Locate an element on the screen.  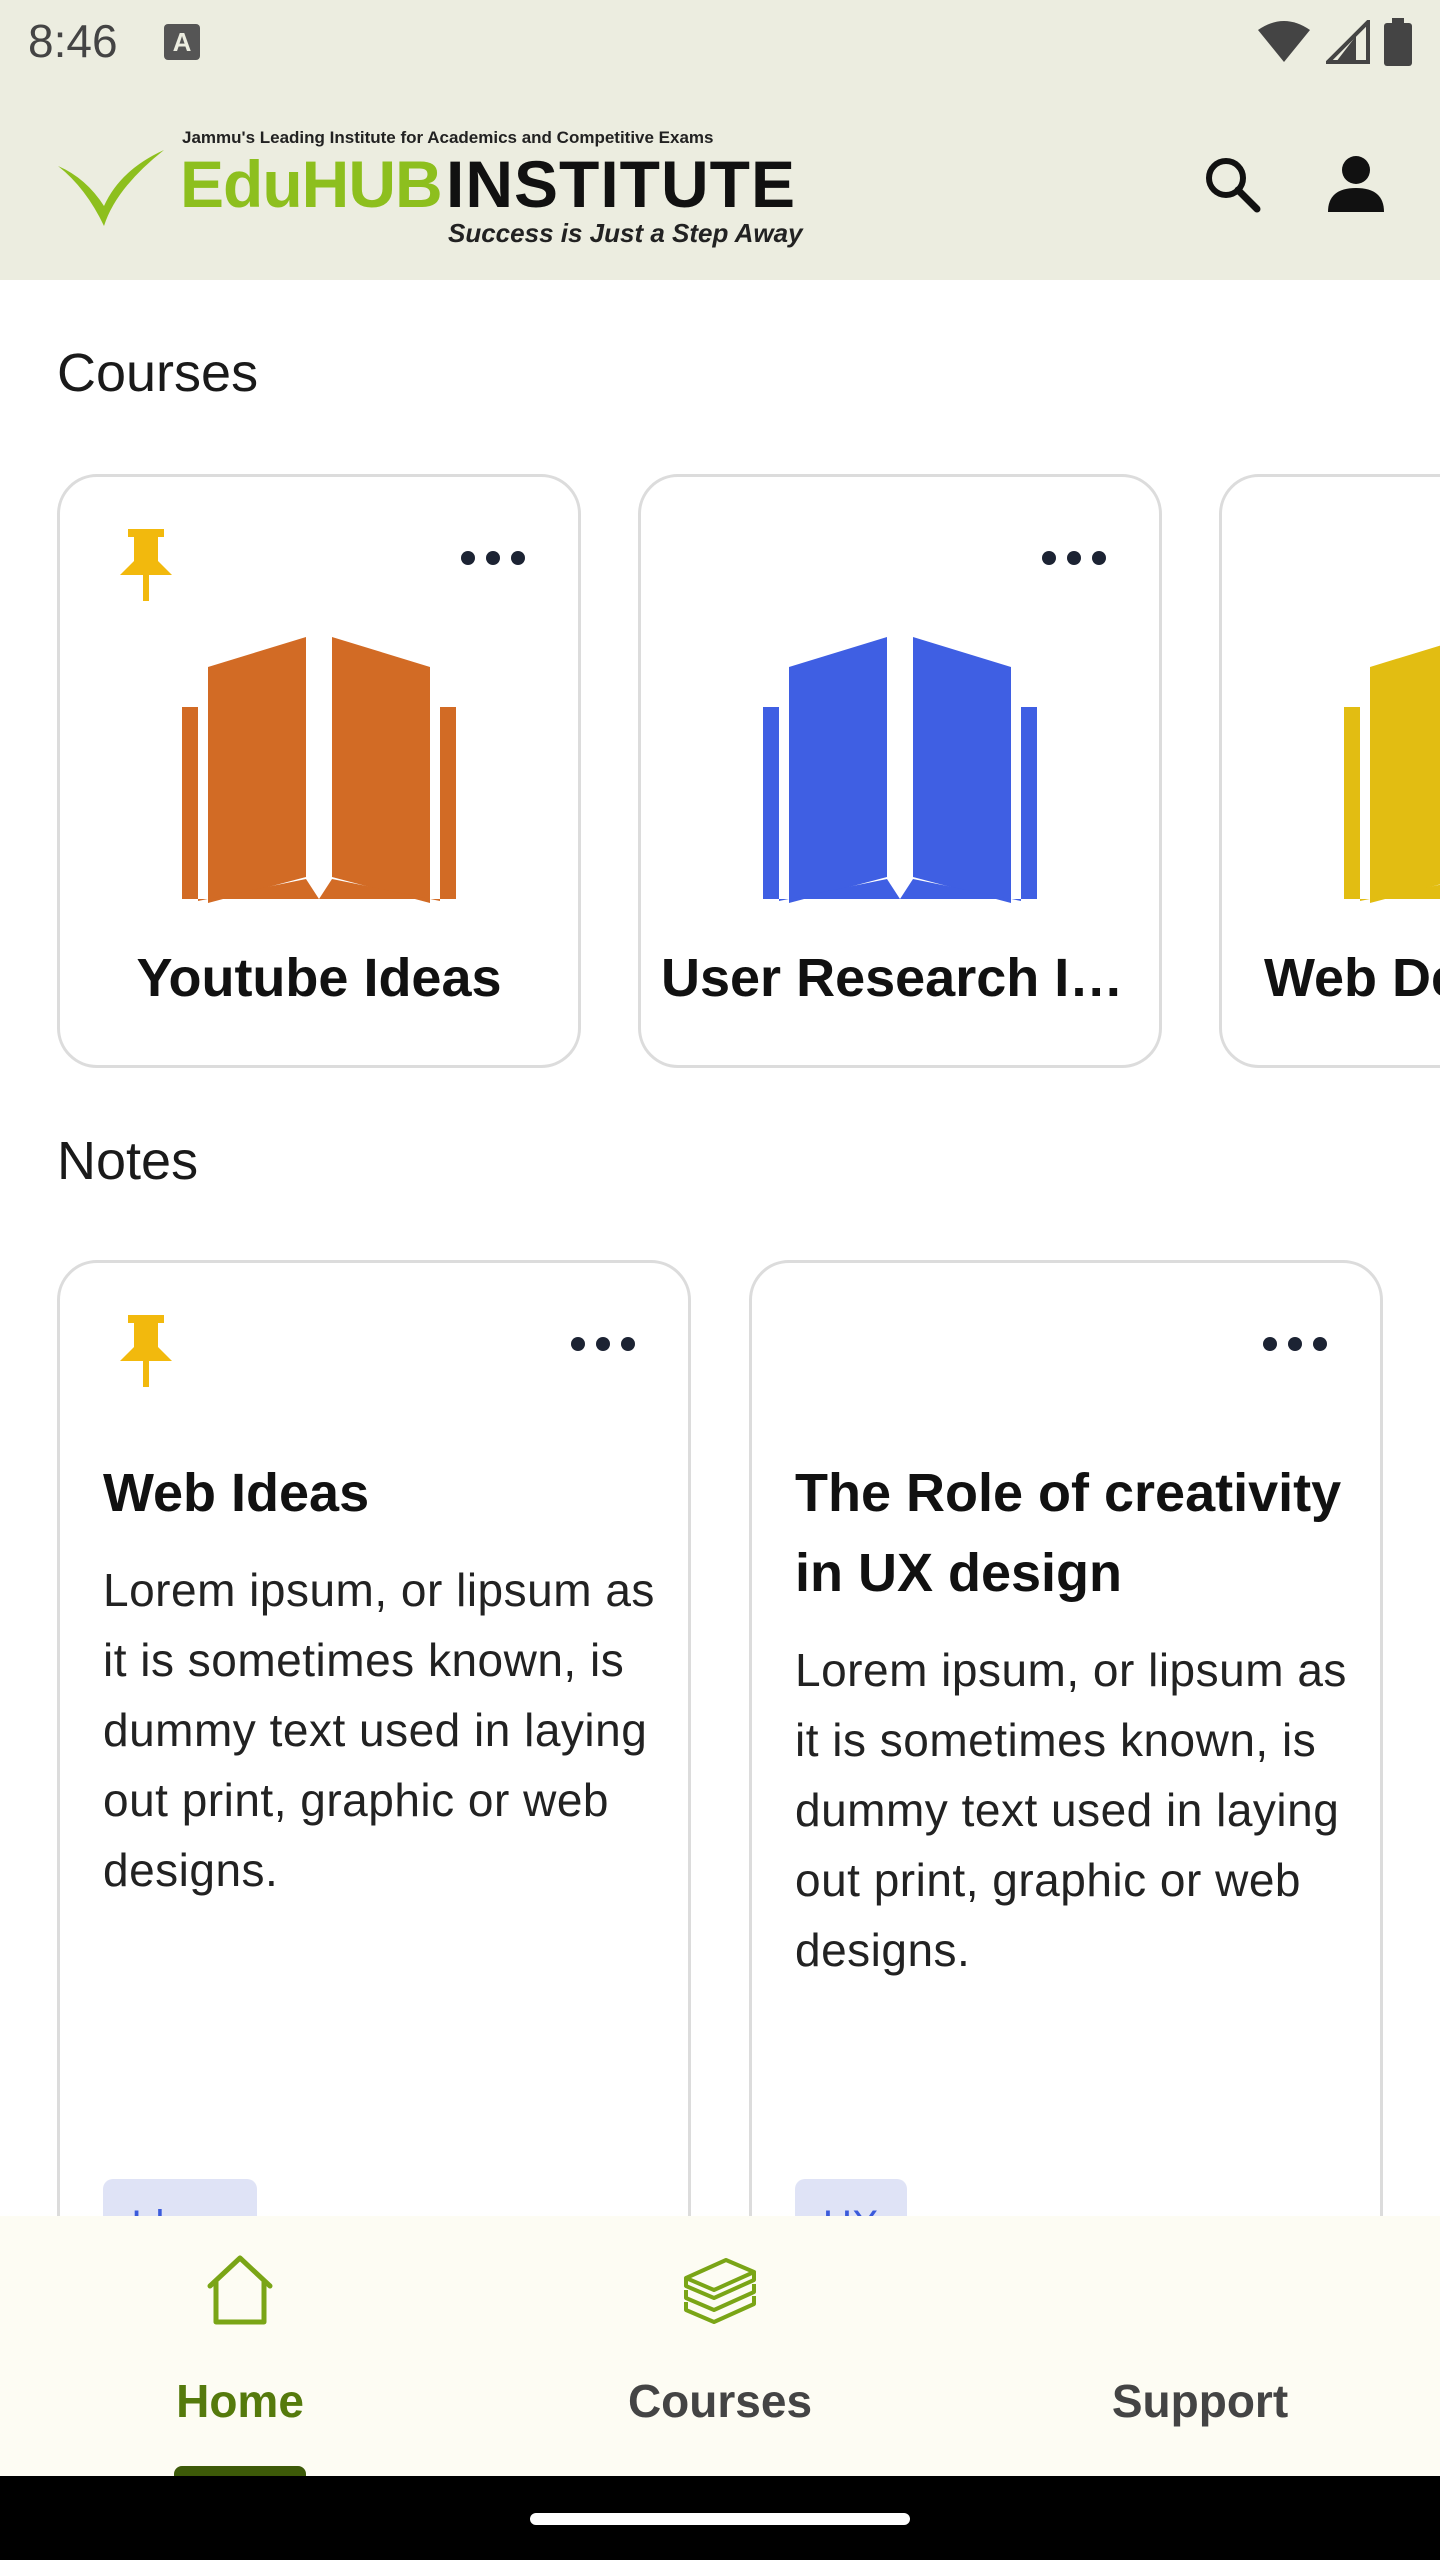
search-icon is located at coordinates (1233, 185).